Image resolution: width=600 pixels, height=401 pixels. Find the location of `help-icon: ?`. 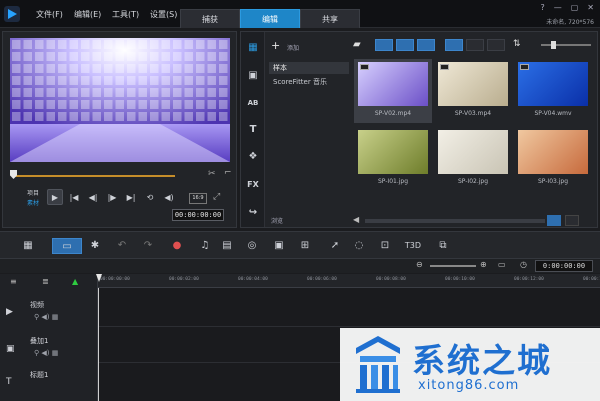

help-icon: ? is located at coordinates (542, 7).